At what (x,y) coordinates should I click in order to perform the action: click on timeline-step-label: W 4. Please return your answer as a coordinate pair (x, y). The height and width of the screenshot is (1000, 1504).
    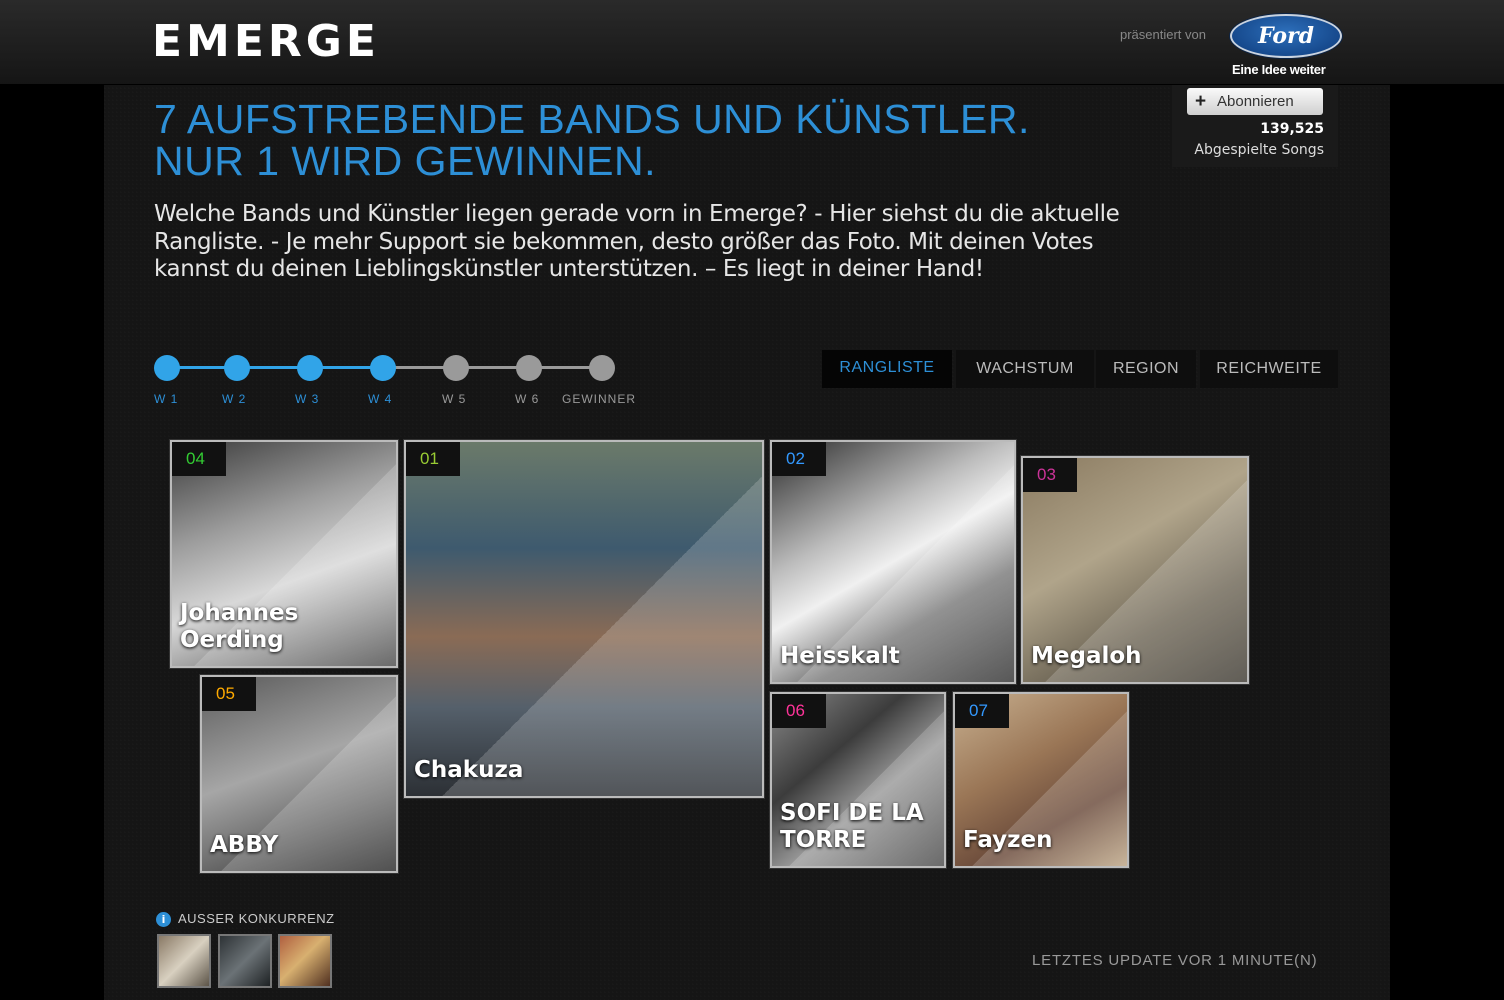
    Looking at the image, I should click on (380, 399).